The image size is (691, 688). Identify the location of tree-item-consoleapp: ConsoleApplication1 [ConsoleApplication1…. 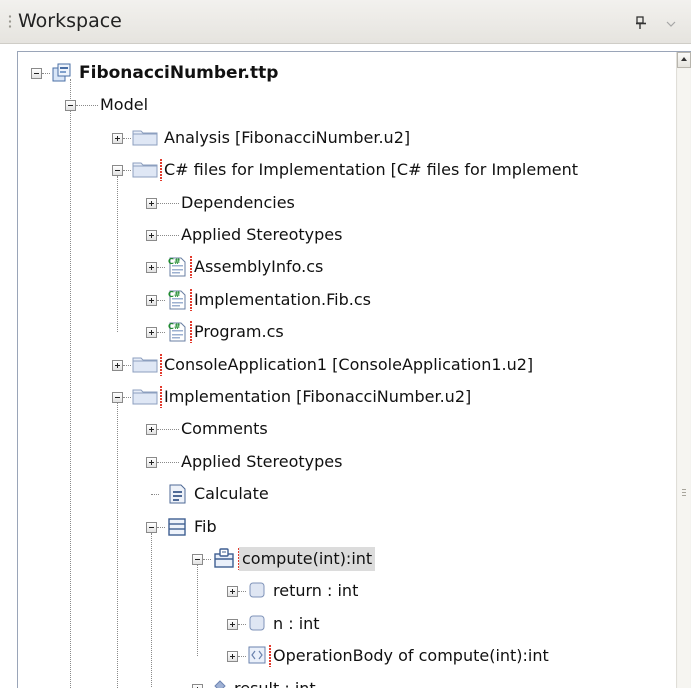
(338, 365).